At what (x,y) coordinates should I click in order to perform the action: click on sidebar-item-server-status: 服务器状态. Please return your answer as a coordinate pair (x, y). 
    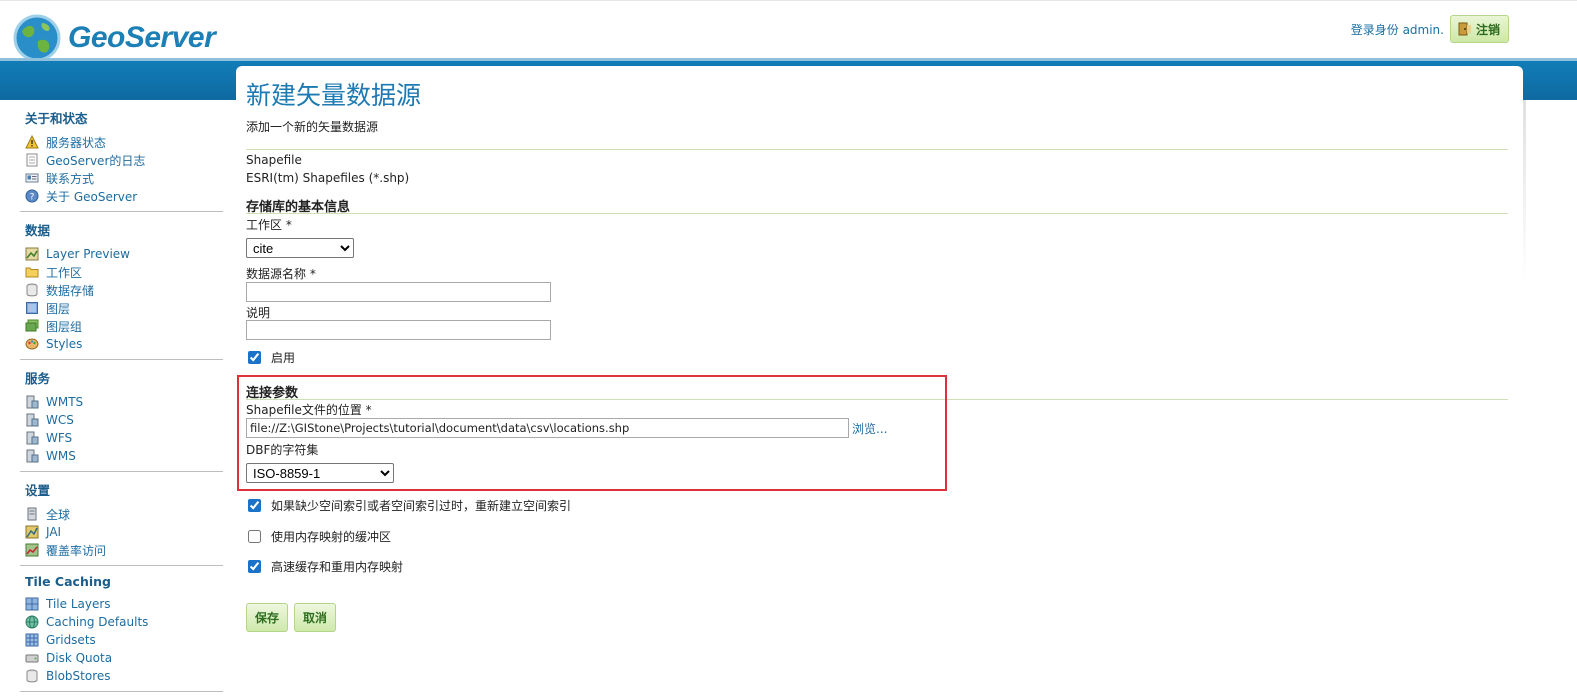
    Looking at the image, I should click on (124, 142).